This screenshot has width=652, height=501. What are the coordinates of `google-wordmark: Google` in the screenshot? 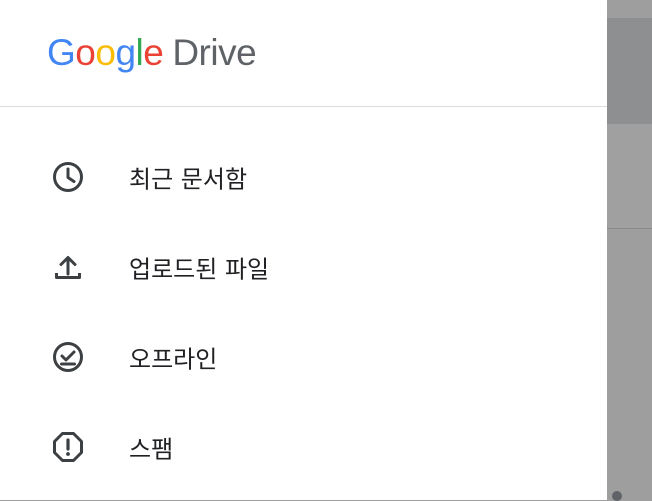 It's located at (105, 53).